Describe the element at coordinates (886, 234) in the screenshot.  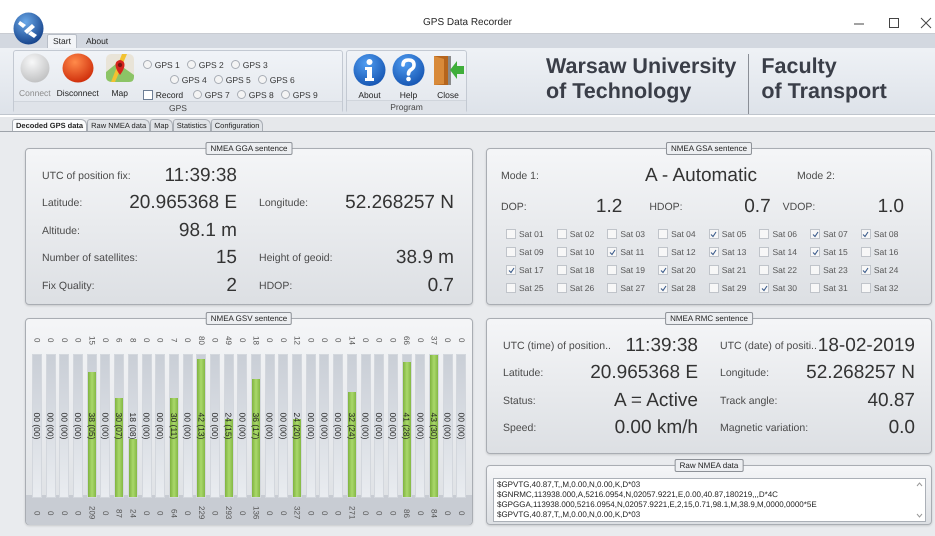
I see `satellite-checkbox: Sat 08` at that location.